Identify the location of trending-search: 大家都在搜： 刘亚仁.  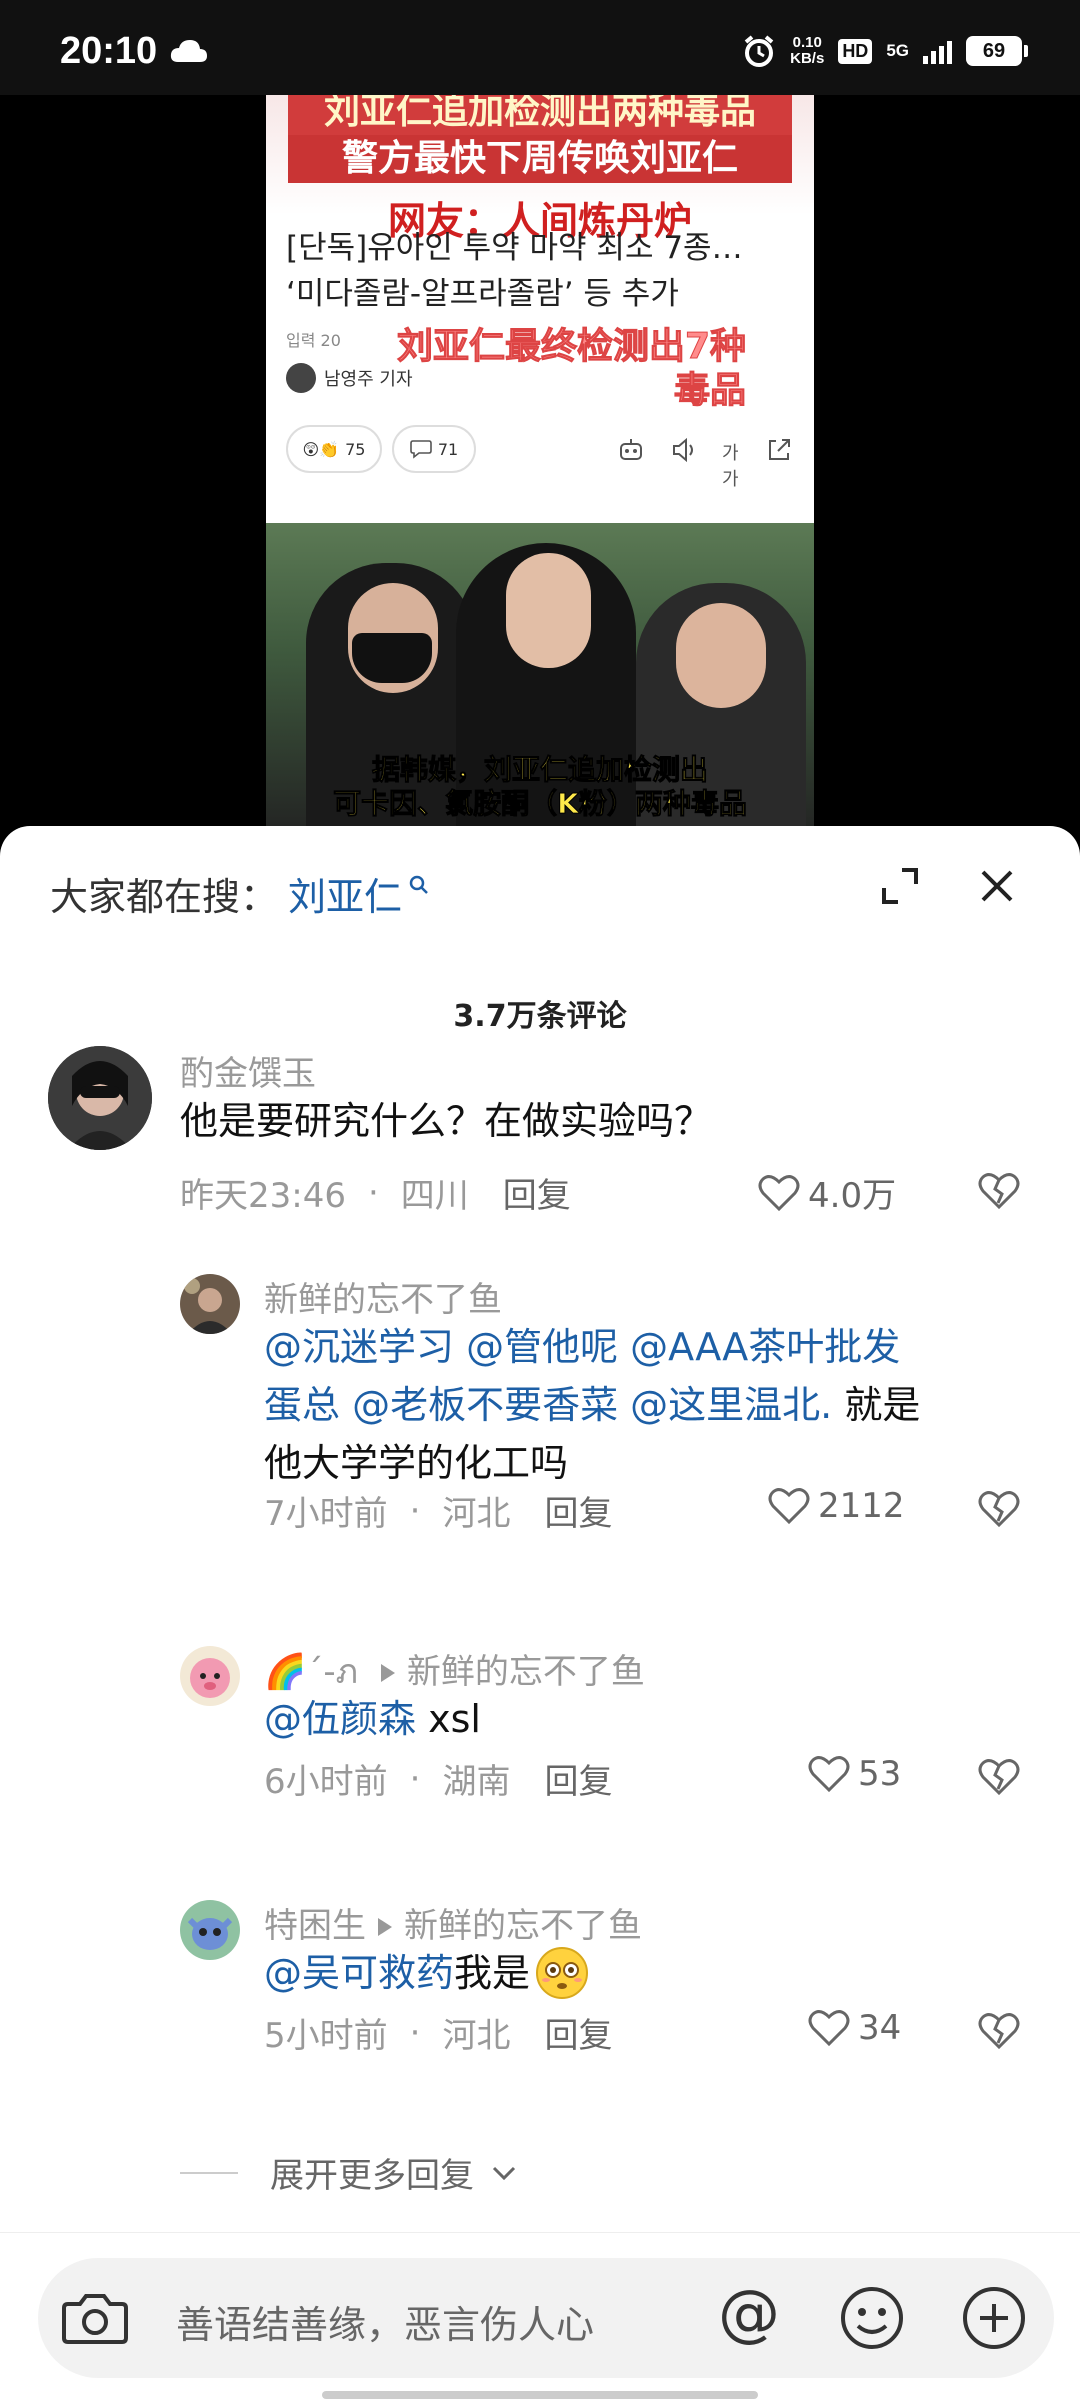
(240, 893).